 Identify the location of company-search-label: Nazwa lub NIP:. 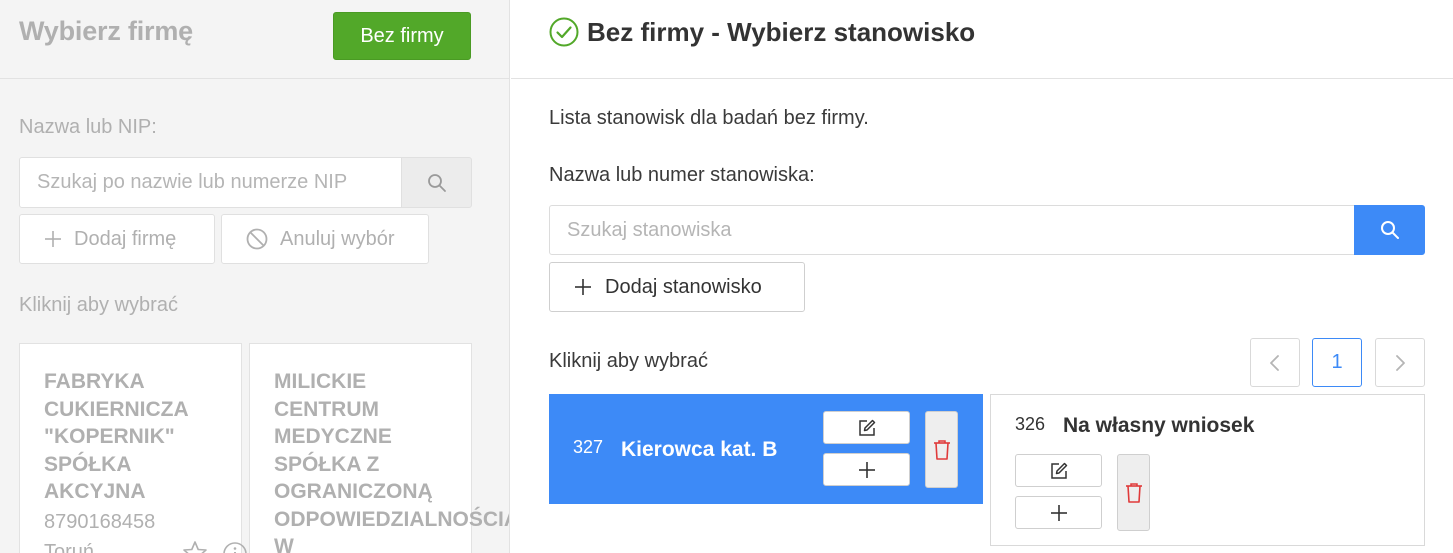
(88, 127).